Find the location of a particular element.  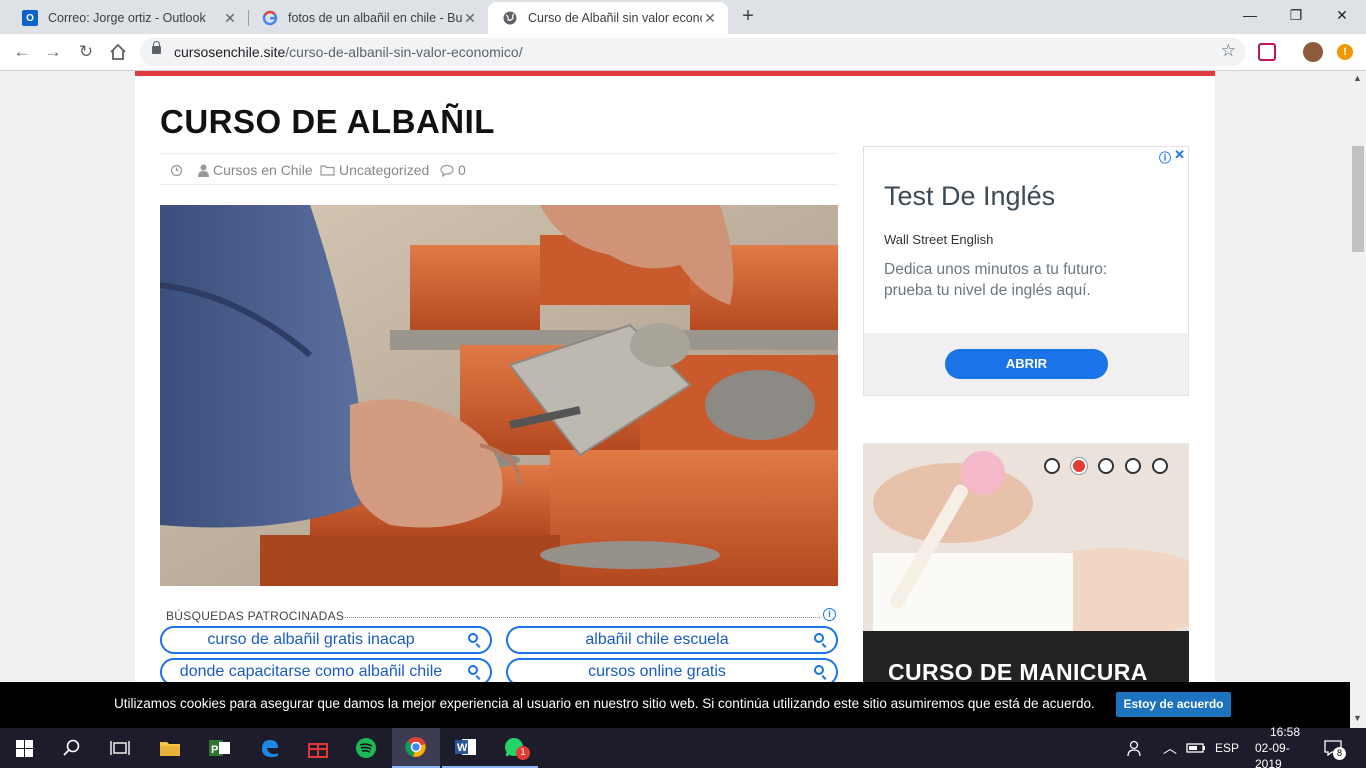

home-button is located at coordinates (118, 52).